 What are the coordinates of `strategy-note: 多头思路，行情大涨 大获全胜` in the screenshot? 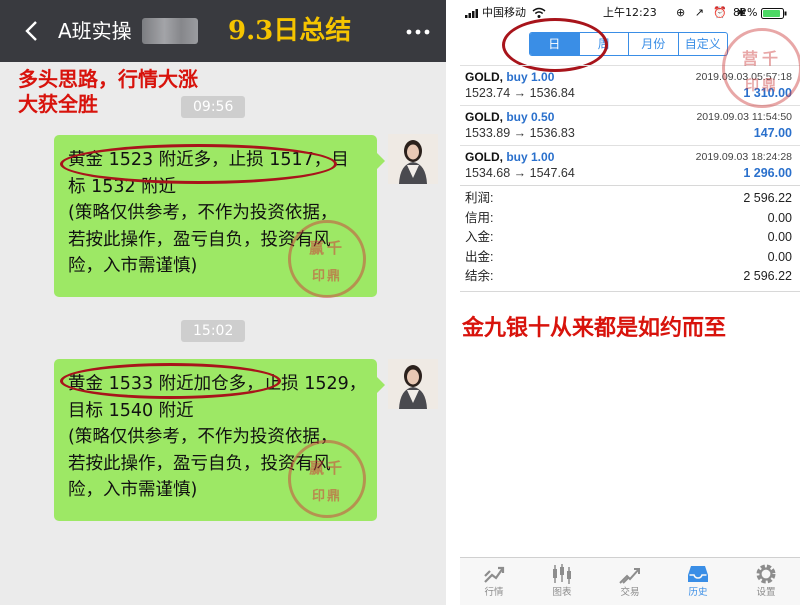 It's located at (108, 92).